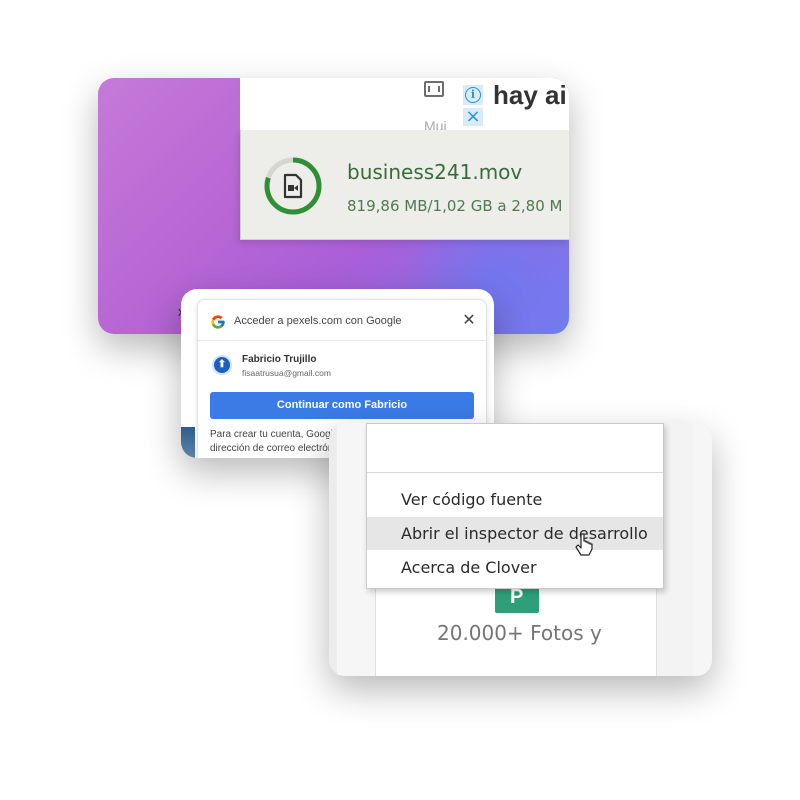 The image size is (800, 800). What do you see at coordinates (519, 633) in the screenshot?
I see `photos-caption: 20.000+ Fotos y` at bounding box center [519, 633].